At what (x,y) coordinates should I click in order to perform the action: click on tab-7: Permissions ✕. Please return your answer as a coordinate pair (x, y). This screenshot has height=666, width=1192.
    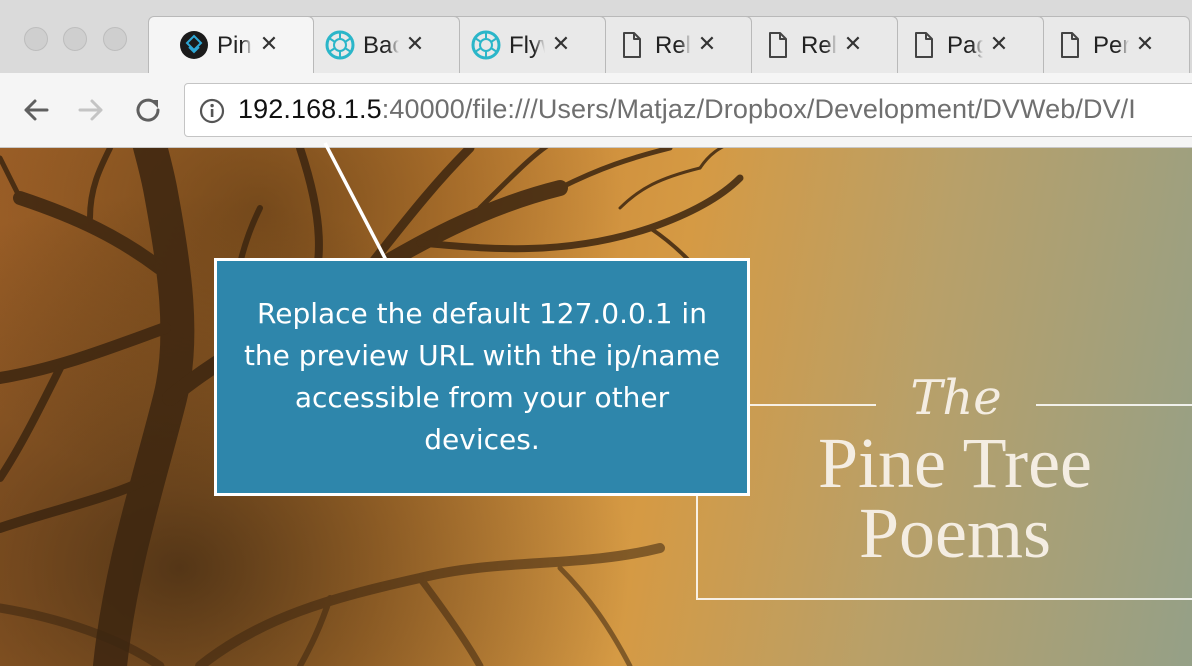
    Looking at the image, I should click on (1107, 44).